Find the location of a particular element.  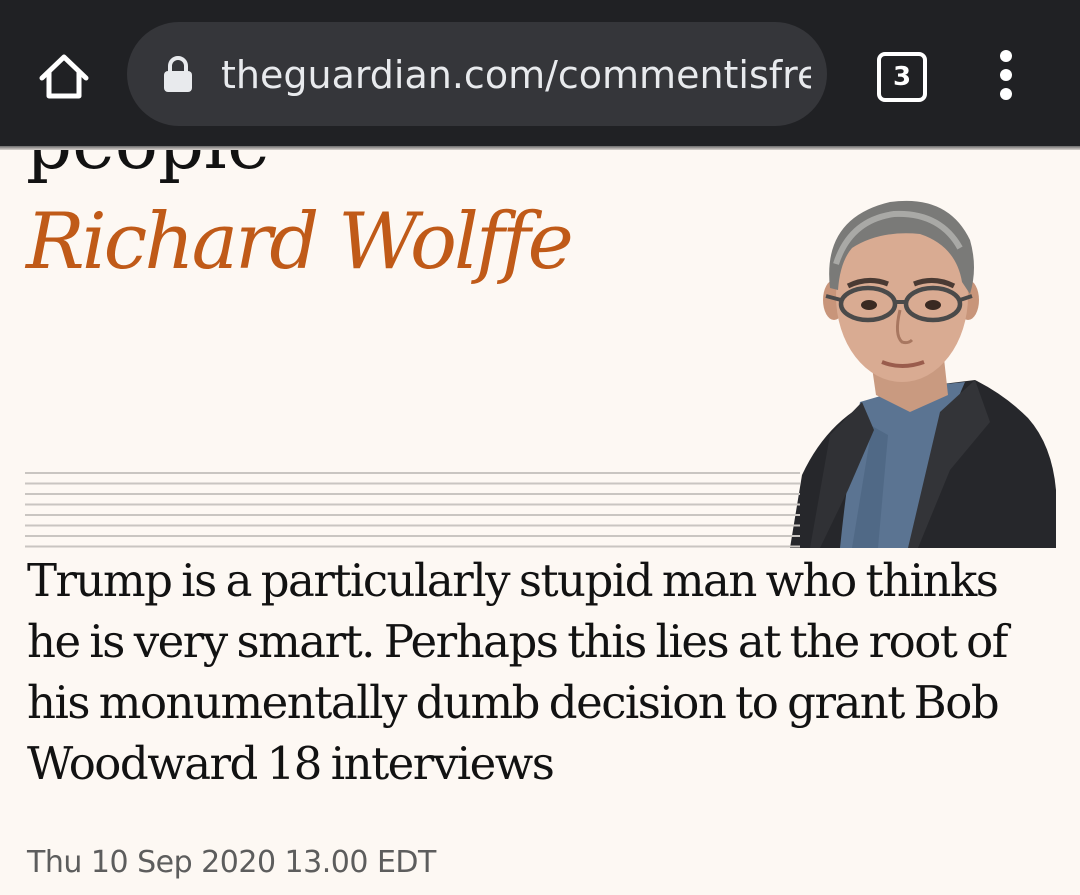

decorative-rules is located at coordinates (412, 510).